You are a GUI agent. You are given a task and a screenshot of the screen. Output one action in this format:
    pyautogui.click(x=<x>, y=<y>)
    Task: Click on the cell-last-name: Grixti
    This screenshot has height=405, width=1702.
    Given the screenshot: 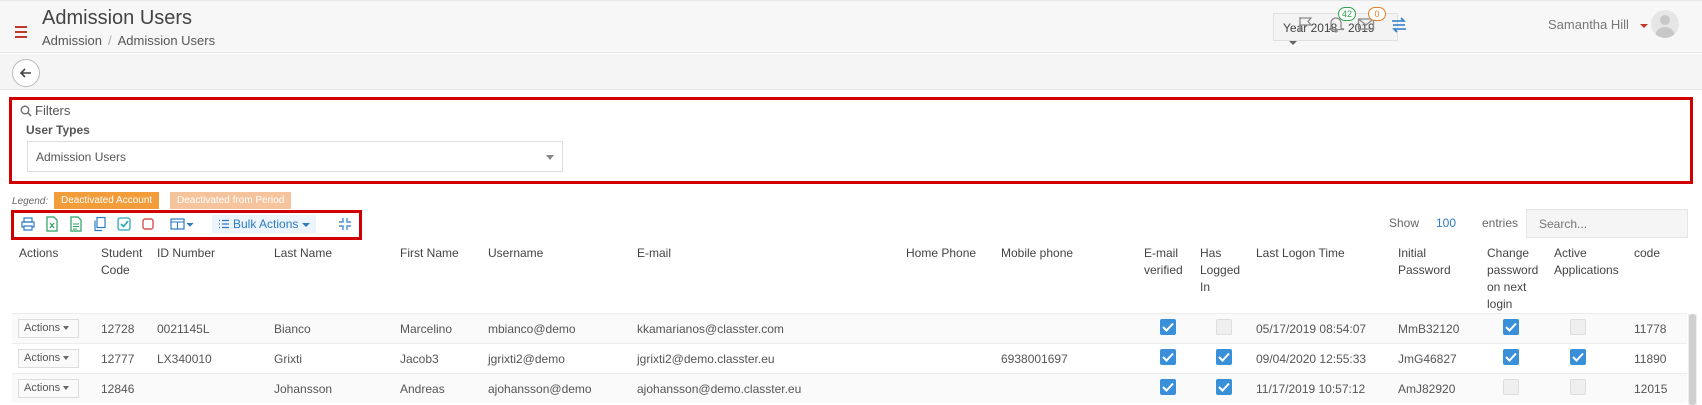 What is the action you would take?
    pyautogui.click(x=288, y=359)
    